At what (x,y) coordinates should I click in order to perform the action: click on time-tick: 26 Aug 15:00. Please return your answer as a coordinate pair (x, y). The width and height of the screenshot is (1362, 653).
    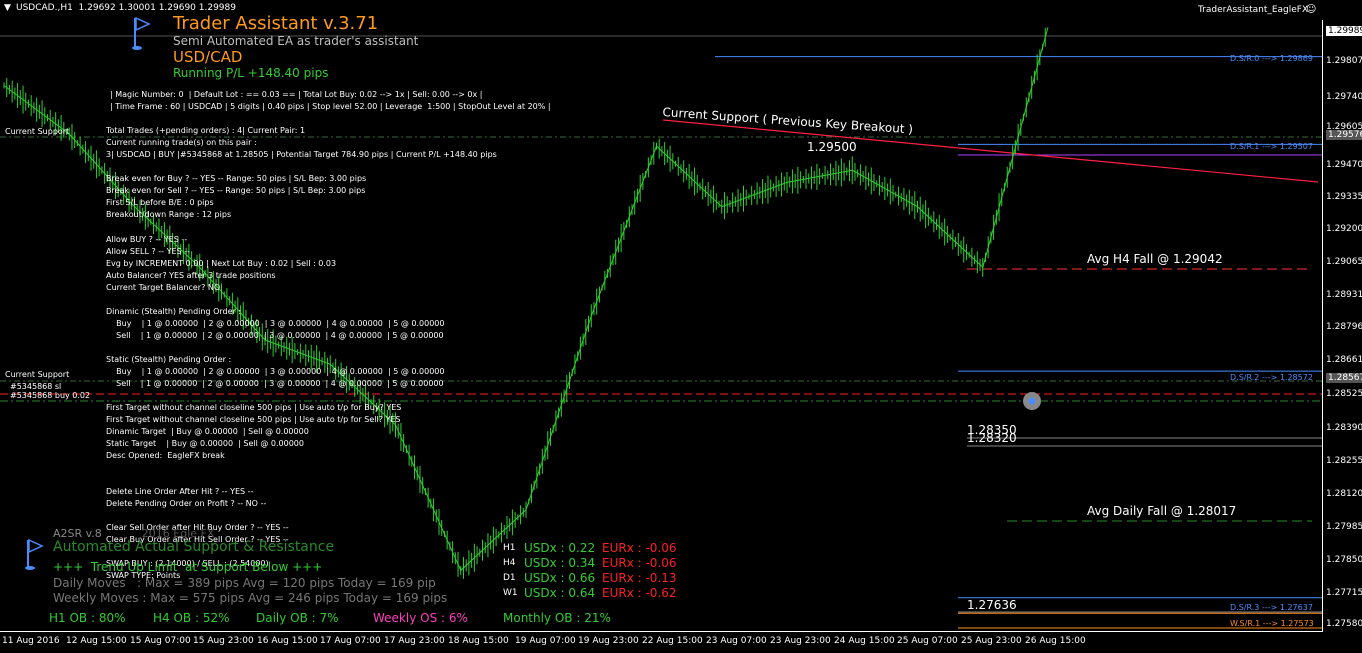
    Looking at the image, I should click on (1055, 641).